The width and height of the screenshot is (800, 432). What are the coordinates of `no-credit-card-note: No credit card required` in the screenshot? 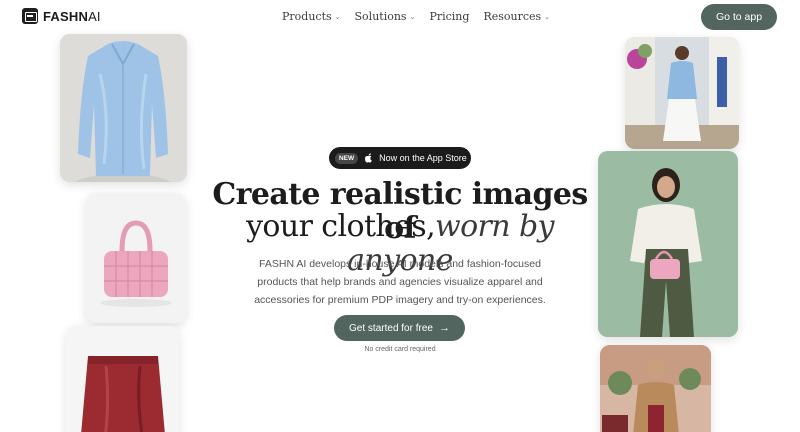 It's located at (400, 349).